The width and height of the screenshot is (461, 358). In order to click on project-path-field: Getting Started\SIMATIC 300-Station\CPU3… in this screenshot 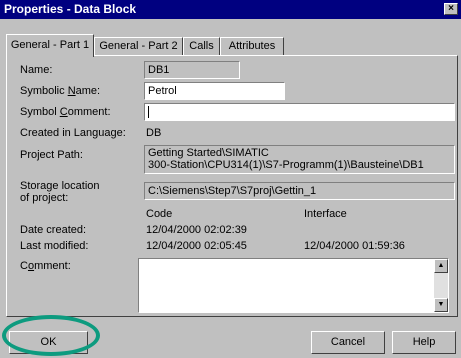, I will do `click(299, 159)`.